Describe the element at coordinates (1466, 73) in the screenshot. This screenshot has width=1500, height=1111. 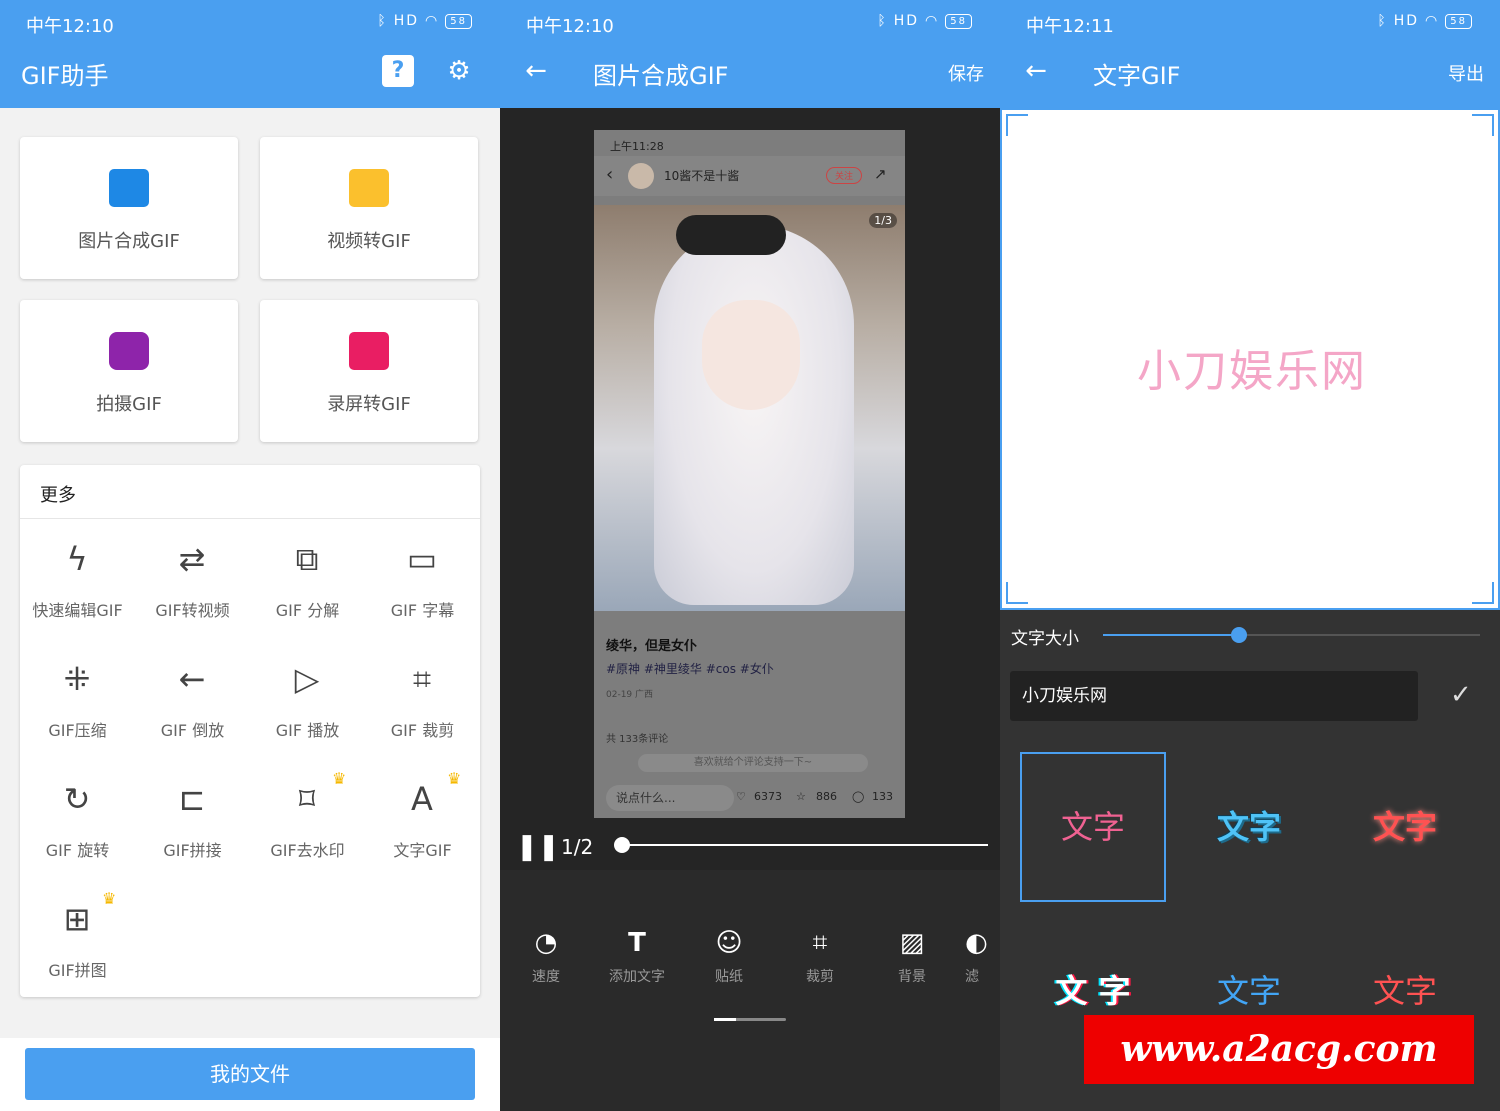
I see `export-button: 导出` at that location.